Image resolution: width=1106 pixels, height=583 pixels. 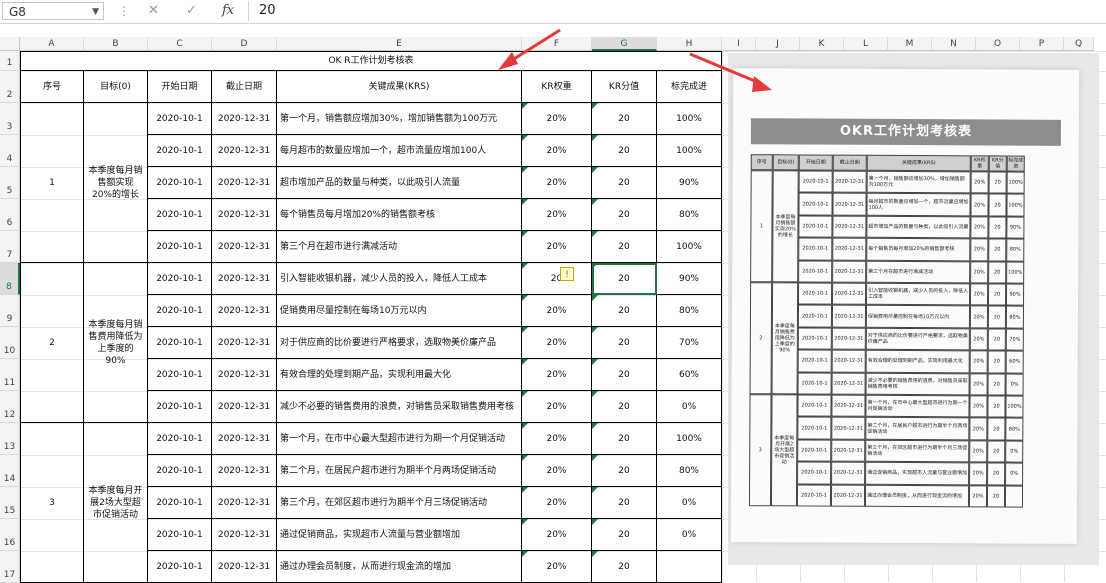 What do you see at coordinates (635, 60) in the screenshot?
I see `annotation-arrows` at bounding box center [635, 60].